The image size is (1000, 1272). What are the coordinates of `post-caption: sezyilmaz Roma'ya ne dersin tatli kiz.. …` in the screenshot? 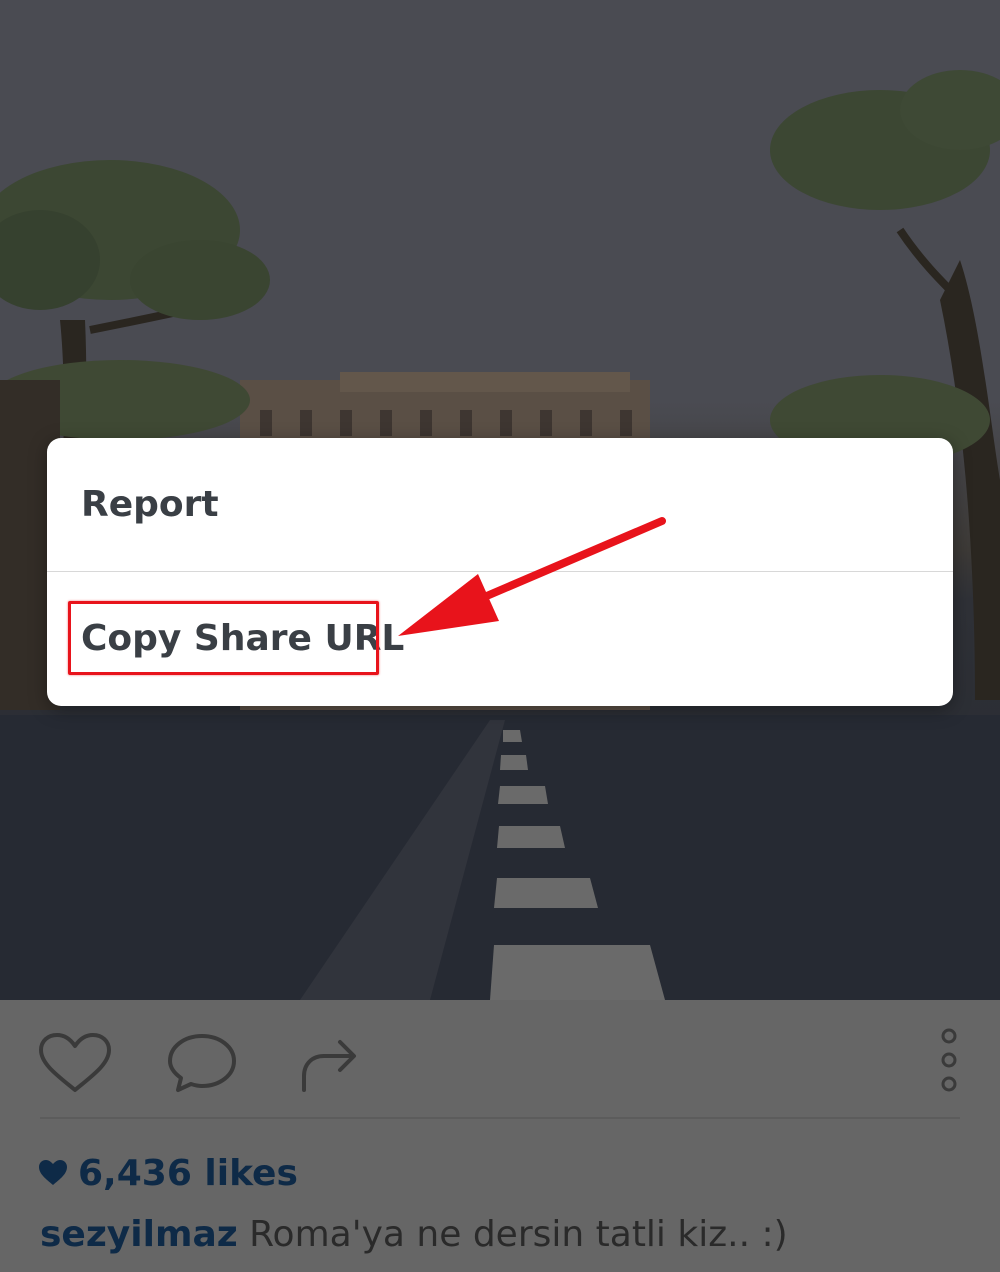 It's located at (414, 1234).